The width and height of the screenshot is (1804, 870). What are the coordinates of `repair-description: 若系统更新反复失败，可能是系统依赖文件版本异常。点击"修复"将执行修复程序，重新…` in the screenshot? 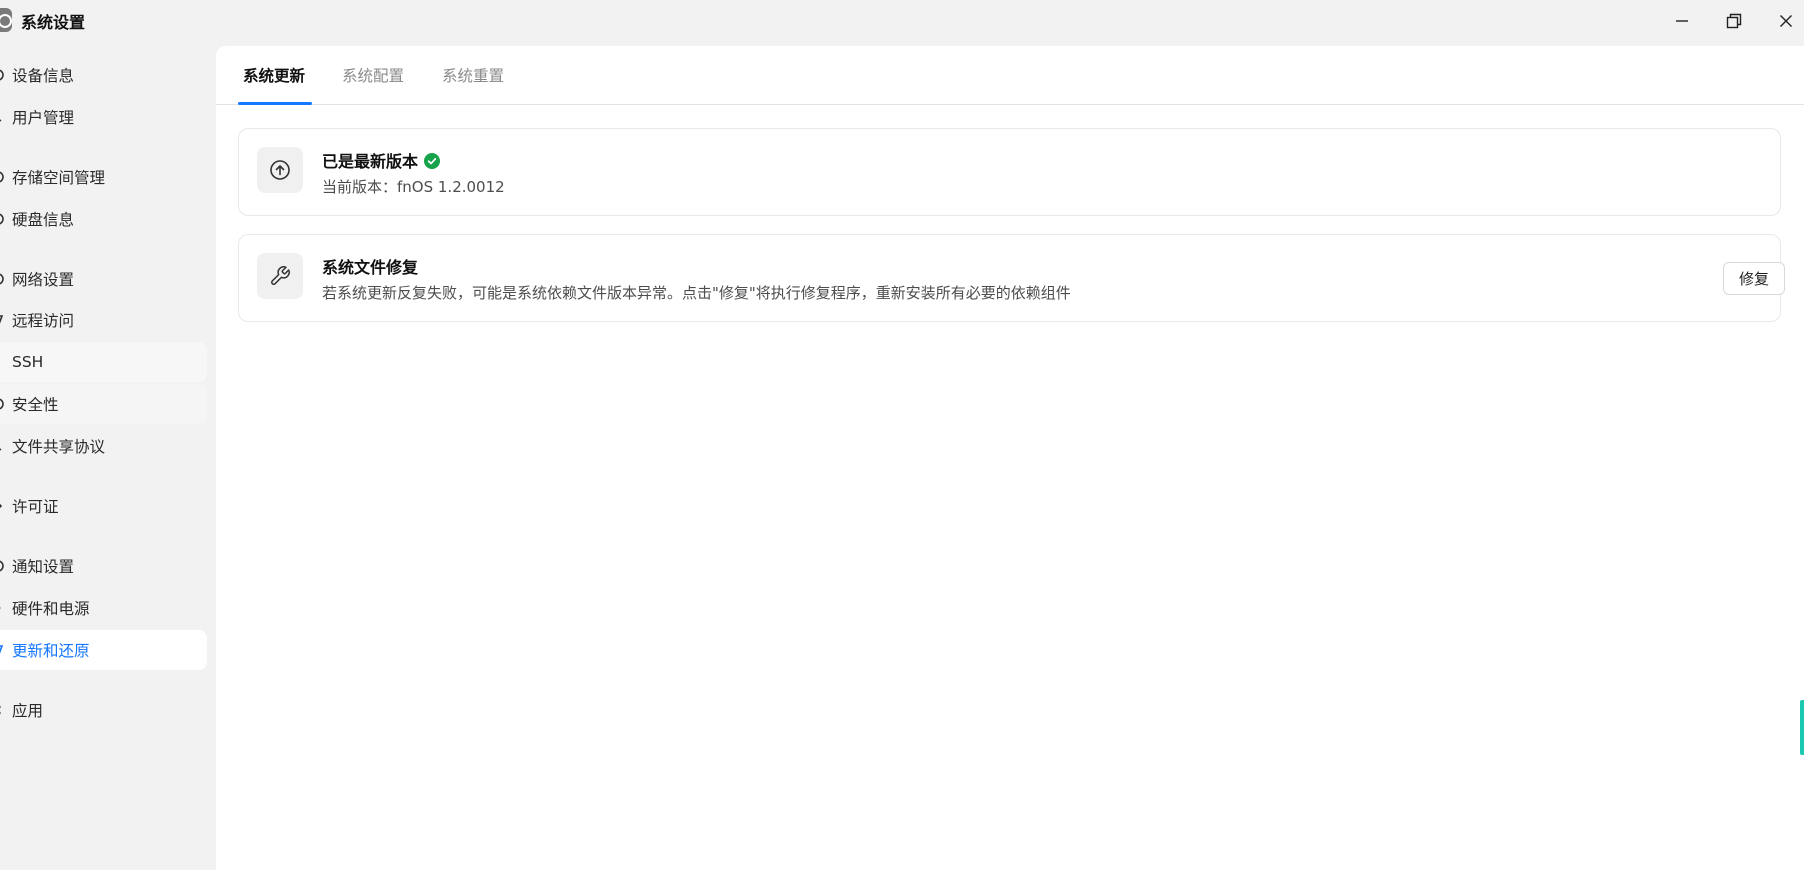 It's located at (696, 293).